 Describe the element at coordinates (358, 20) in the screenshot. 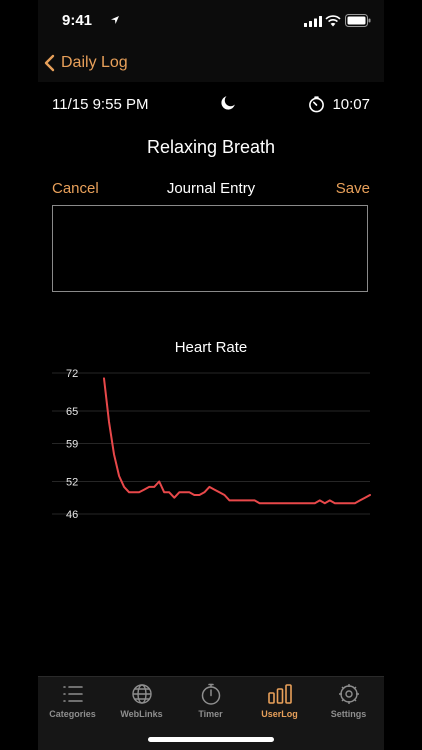

I see `battery-icon` at that location.